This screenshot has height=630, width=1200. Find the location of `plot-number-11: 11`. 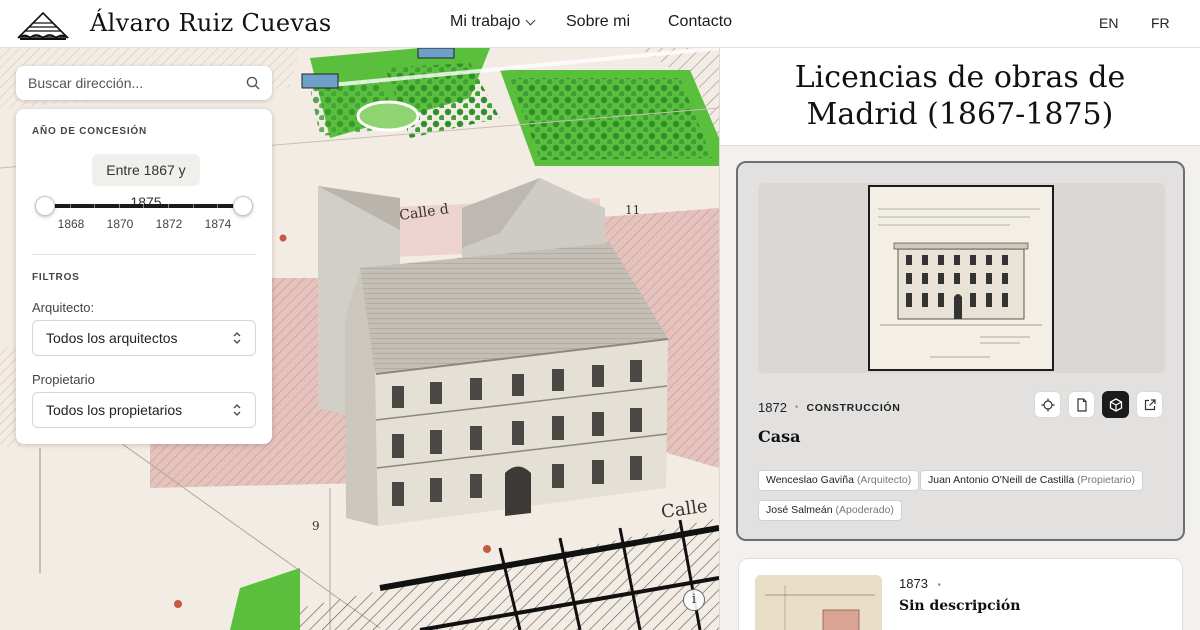

plot-number-11: 11 is located at coordinates (632, 210).